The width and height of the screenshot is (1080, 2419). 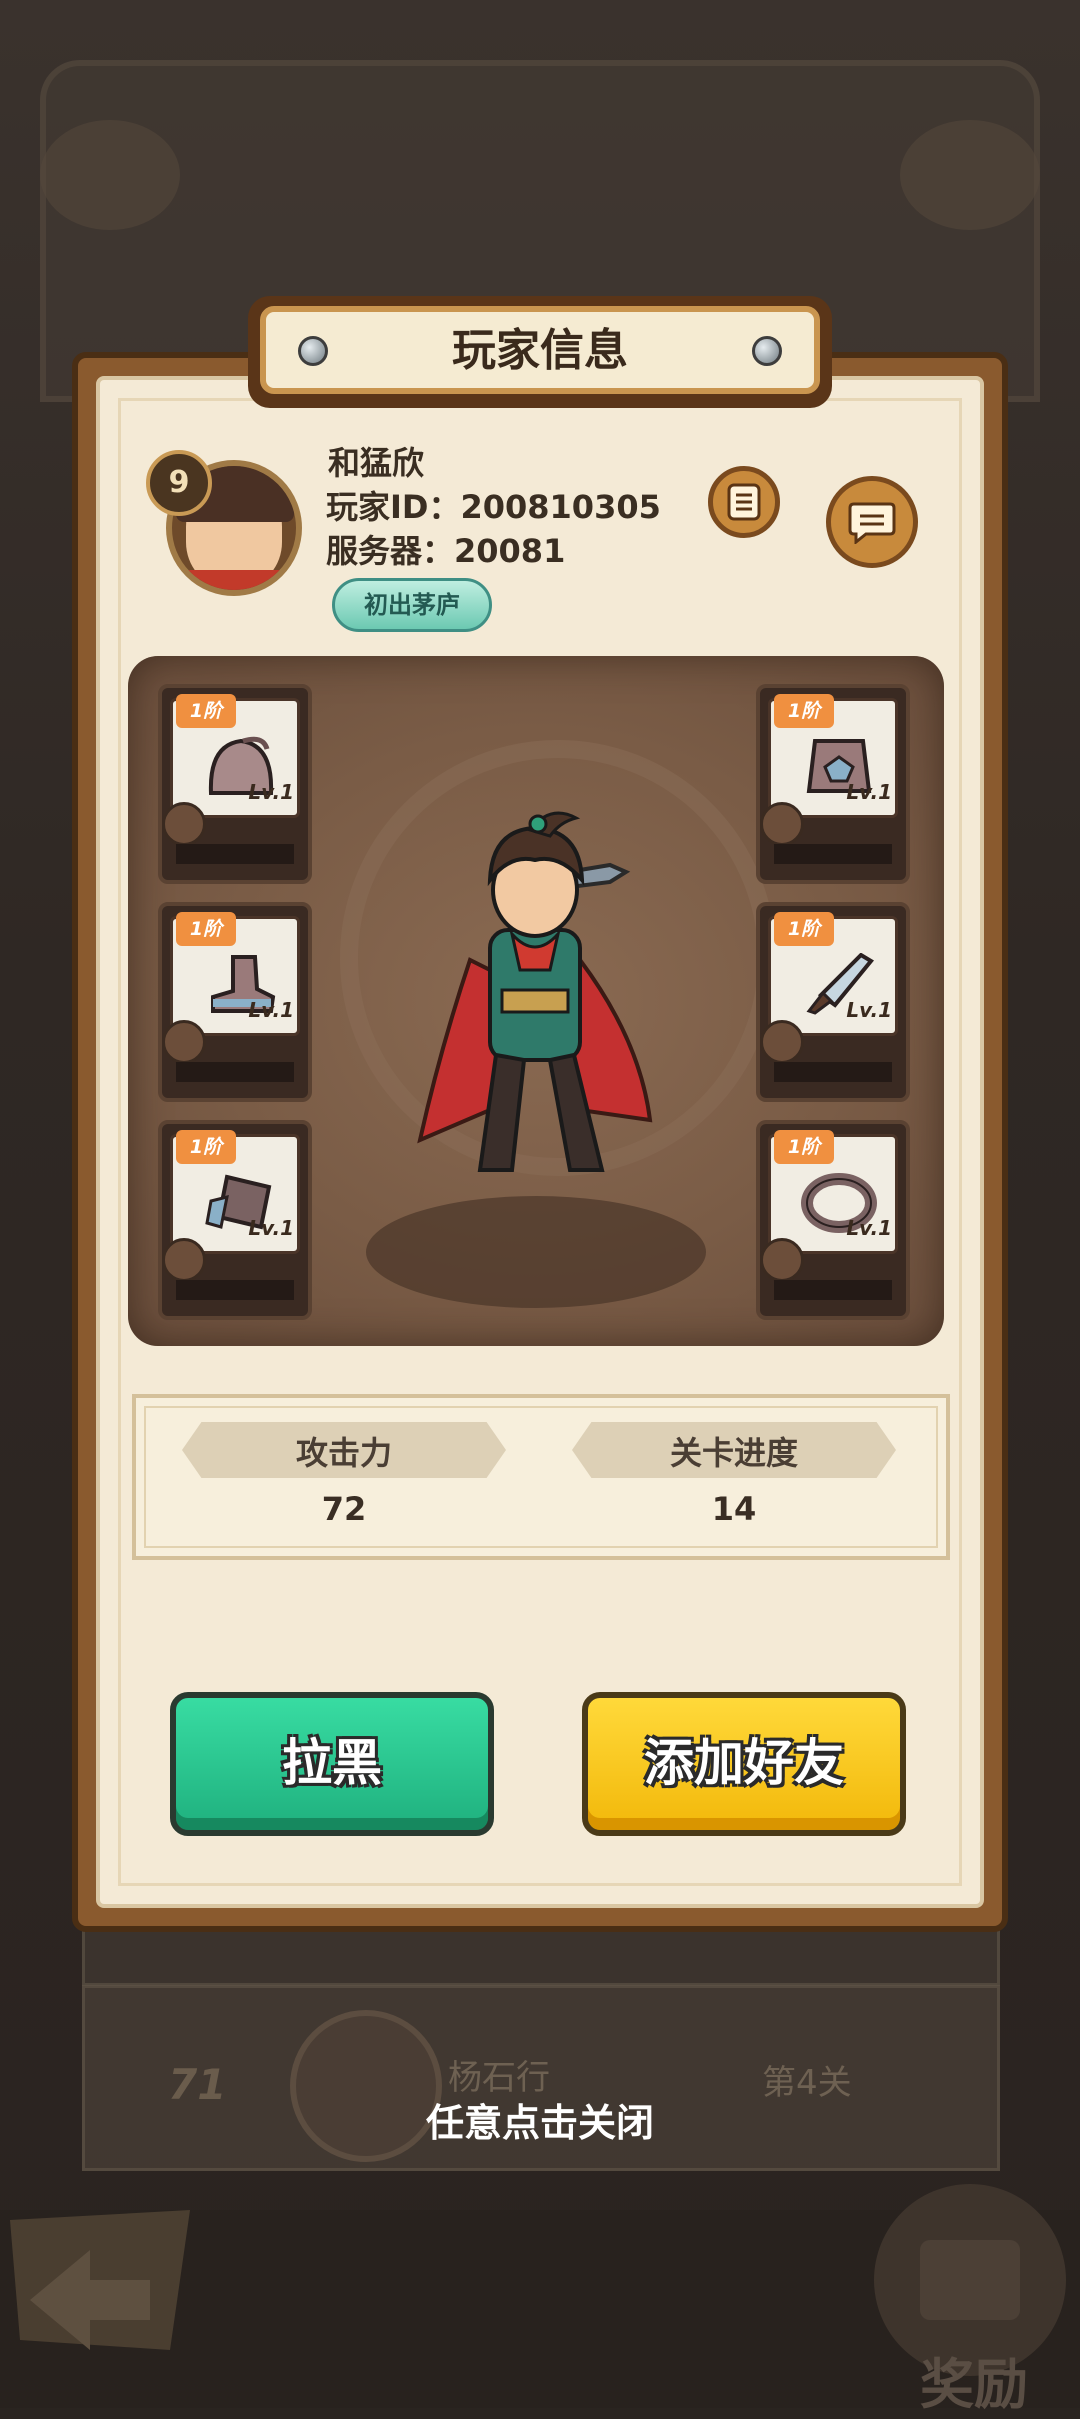 What do you see at coordinates (970, 175) in the screenshot?
I see `background-dragon-right` at bounding box center [970, 175].